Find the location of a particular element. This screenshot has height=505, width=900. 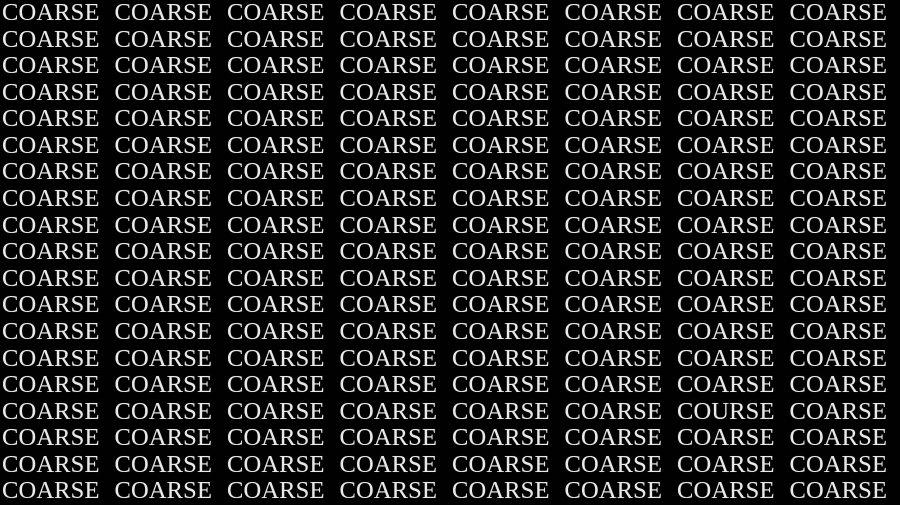

odd-word-cell: COURSE is located at coordinates (731, 412).